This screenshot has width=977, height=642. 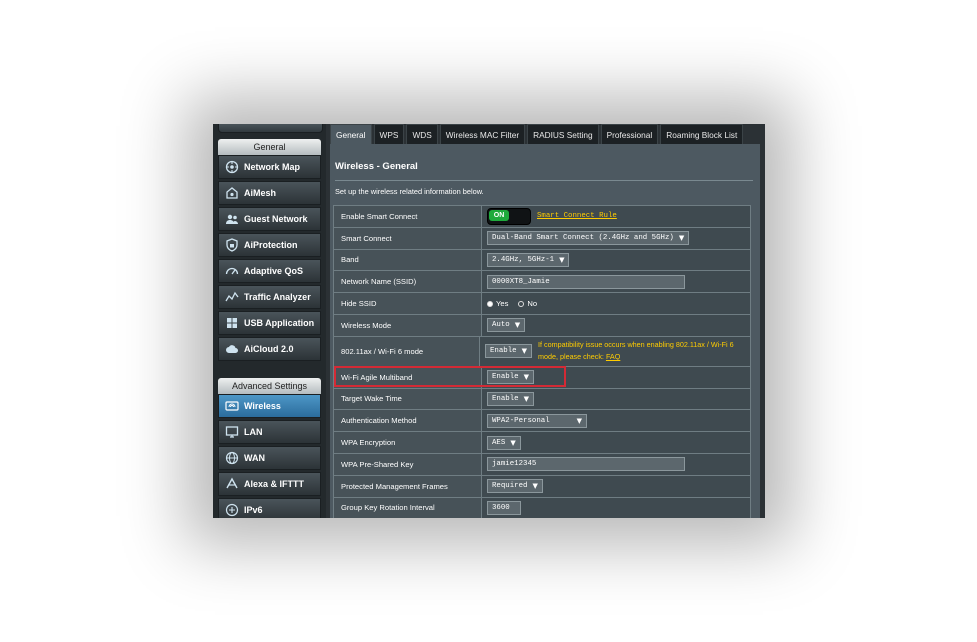 What do you see at coordinates (616, 399) in the screenshot?
I see `row-value: Enable ▼` at bounding box center [616, 399].